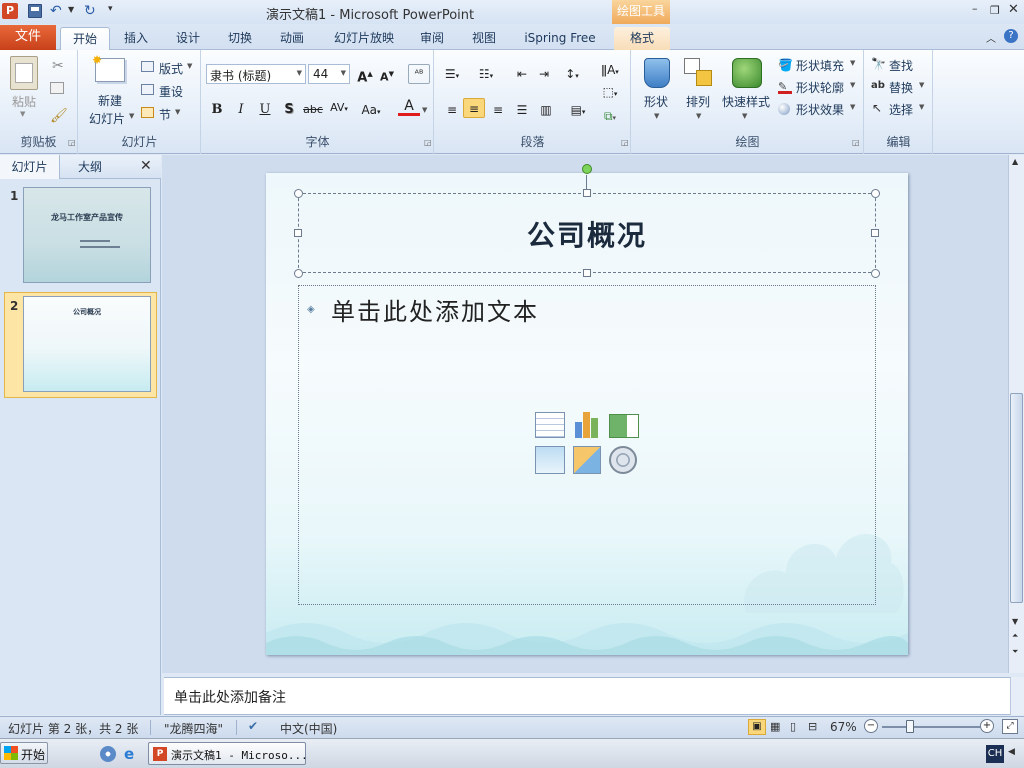 This screenshot has width=1024, height=768. Describe the element at coordinates (136, 38) in the screenshot. I see `tab-insert: 插入` at that location.